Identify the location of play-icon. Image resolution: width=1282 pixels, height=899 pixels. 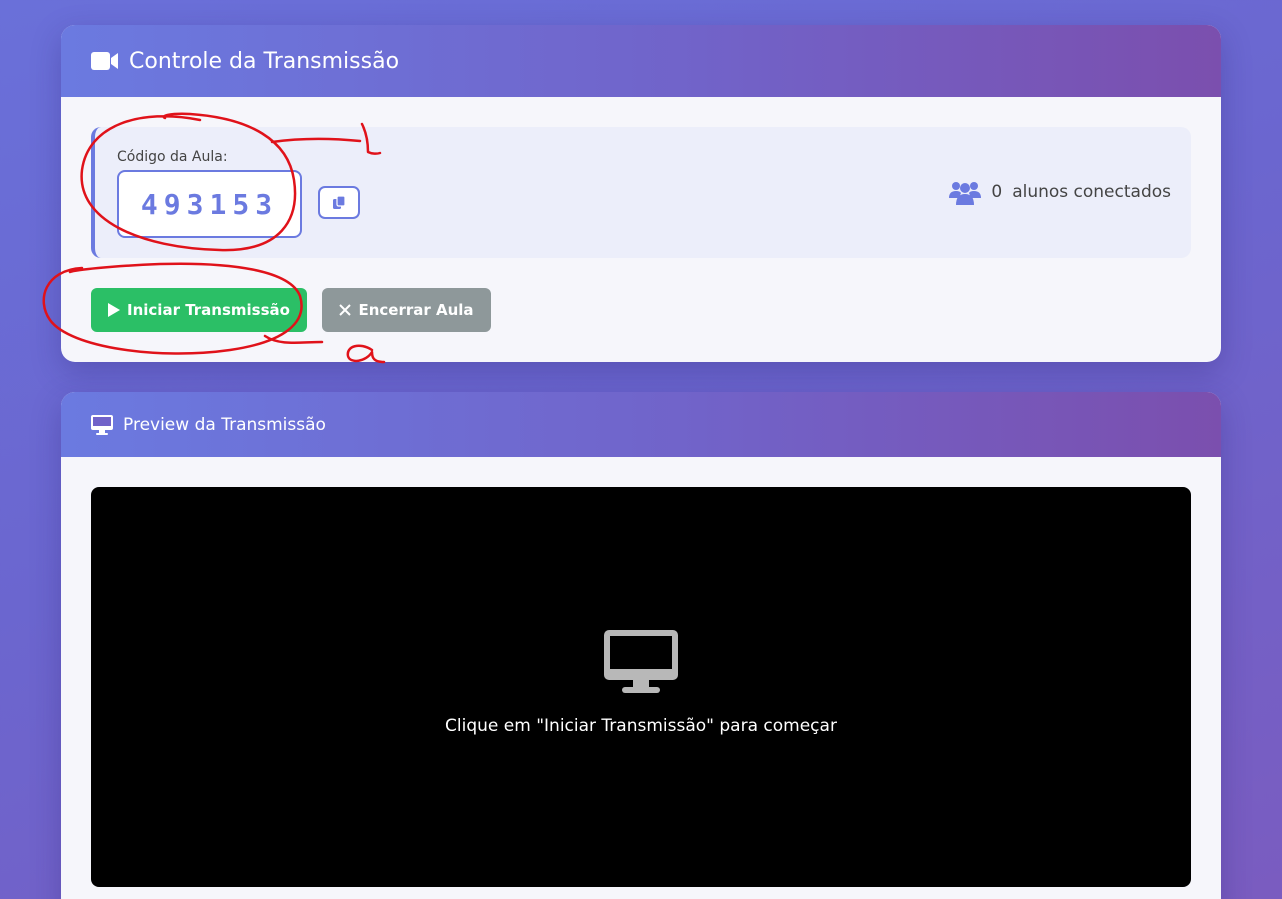
(114, 310).